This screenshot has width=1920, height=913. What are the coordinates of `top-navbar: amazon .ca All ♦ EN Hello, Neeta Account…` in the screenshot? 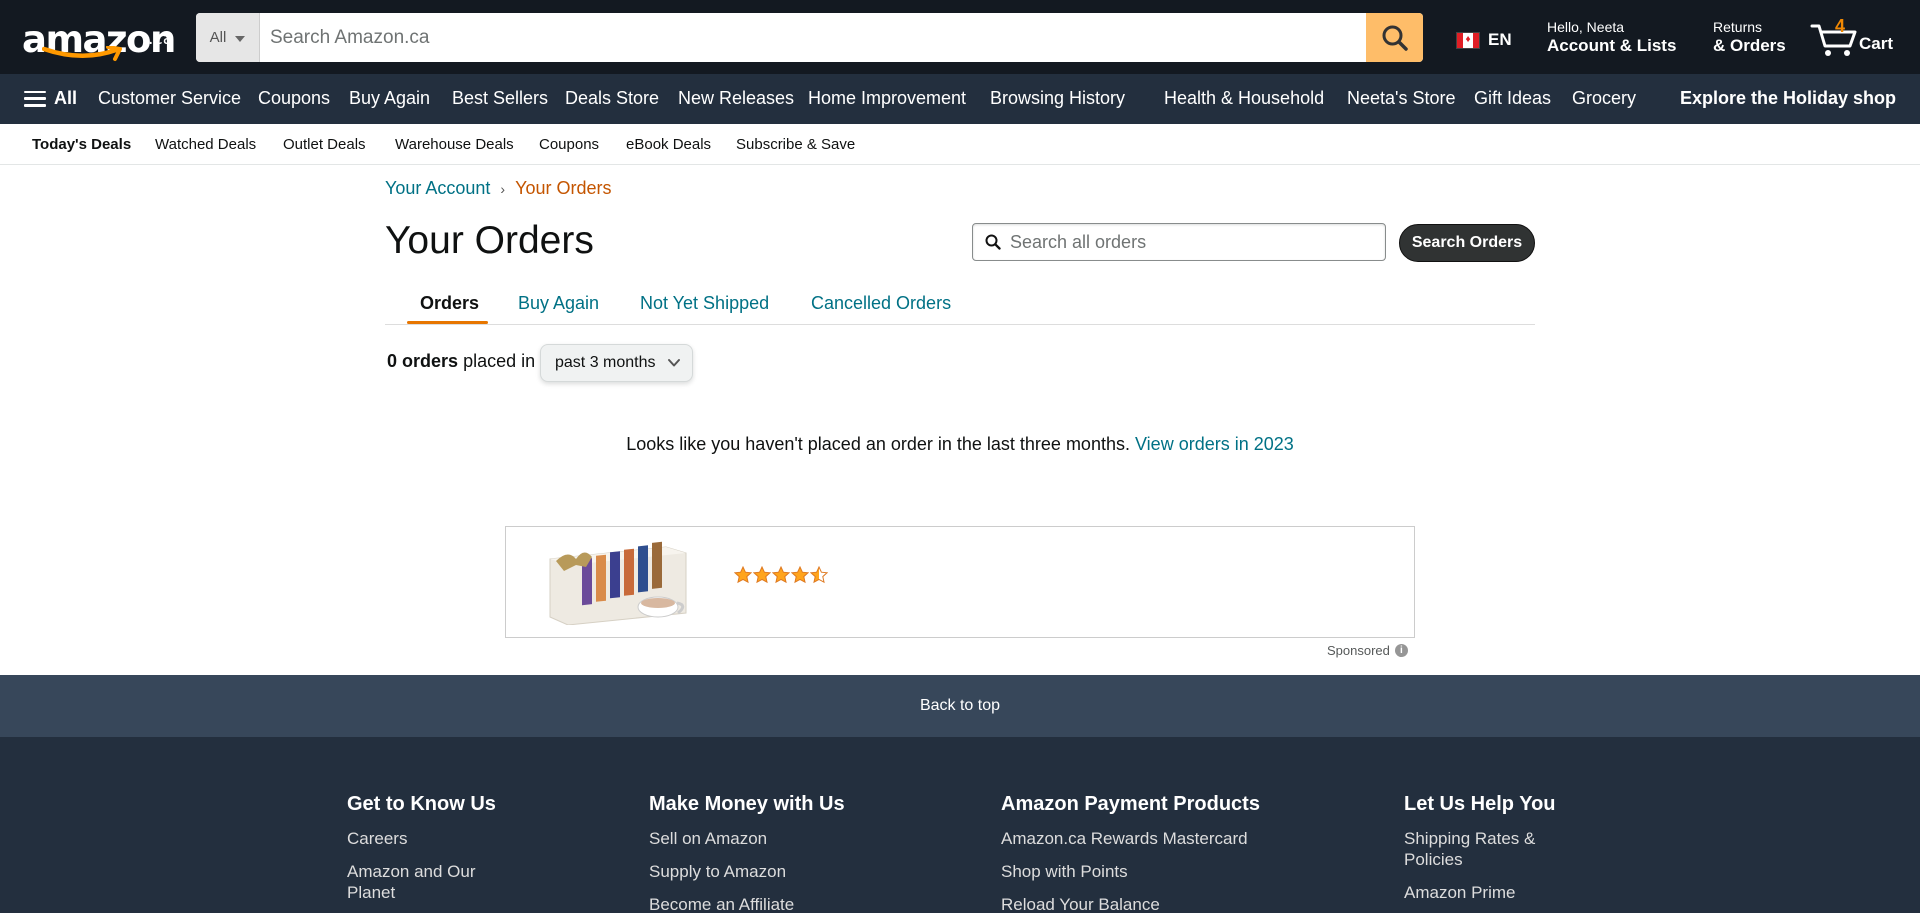 It's located at (960, 37).